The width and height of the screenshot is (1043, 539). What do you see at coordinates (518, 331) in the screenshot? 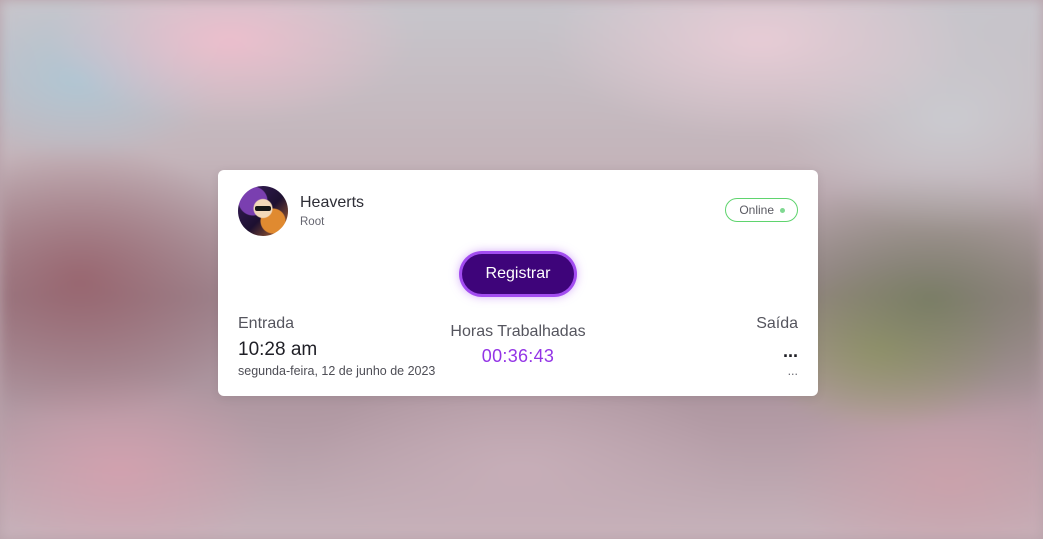
I see `hours-worked-label: Horas Trabalhadas` at bounding box center [518, 331].